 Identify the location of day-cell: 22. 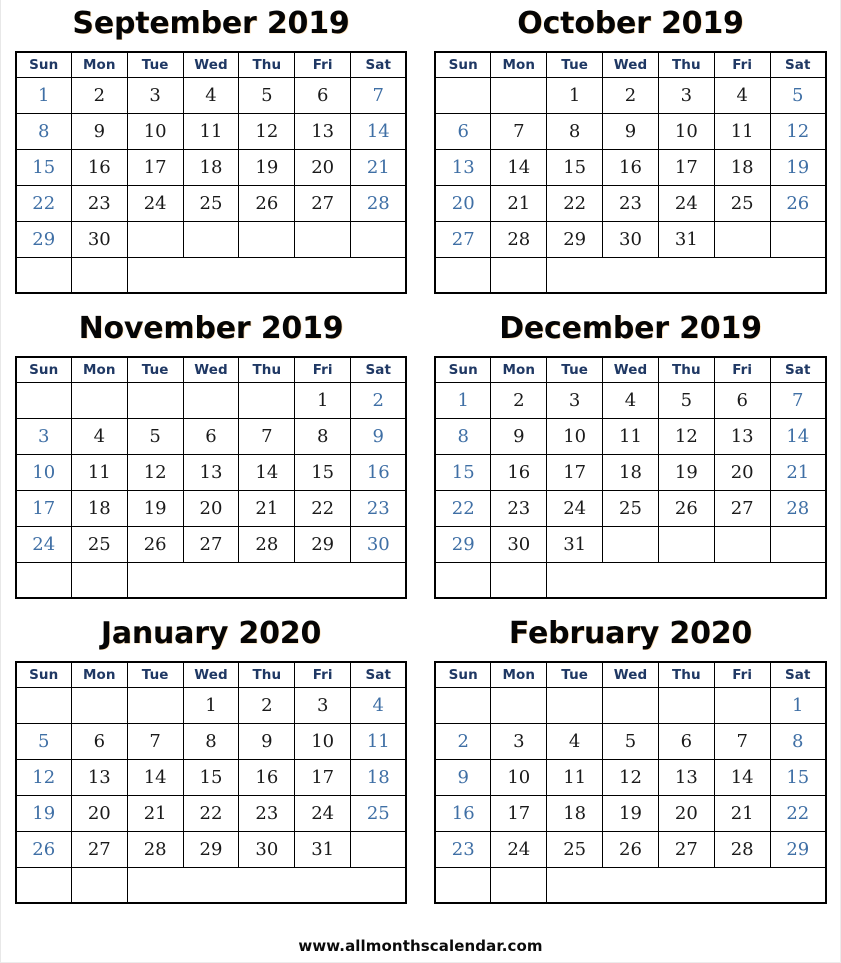
(43, 203).